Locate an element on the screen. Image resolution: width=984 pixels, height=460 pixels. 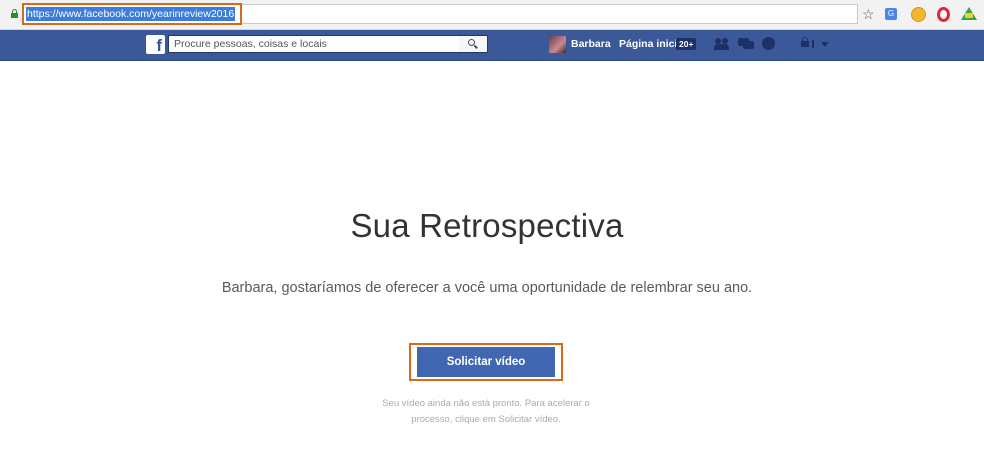
facebook-logo-icon: f is located at coordinates (155, 44).